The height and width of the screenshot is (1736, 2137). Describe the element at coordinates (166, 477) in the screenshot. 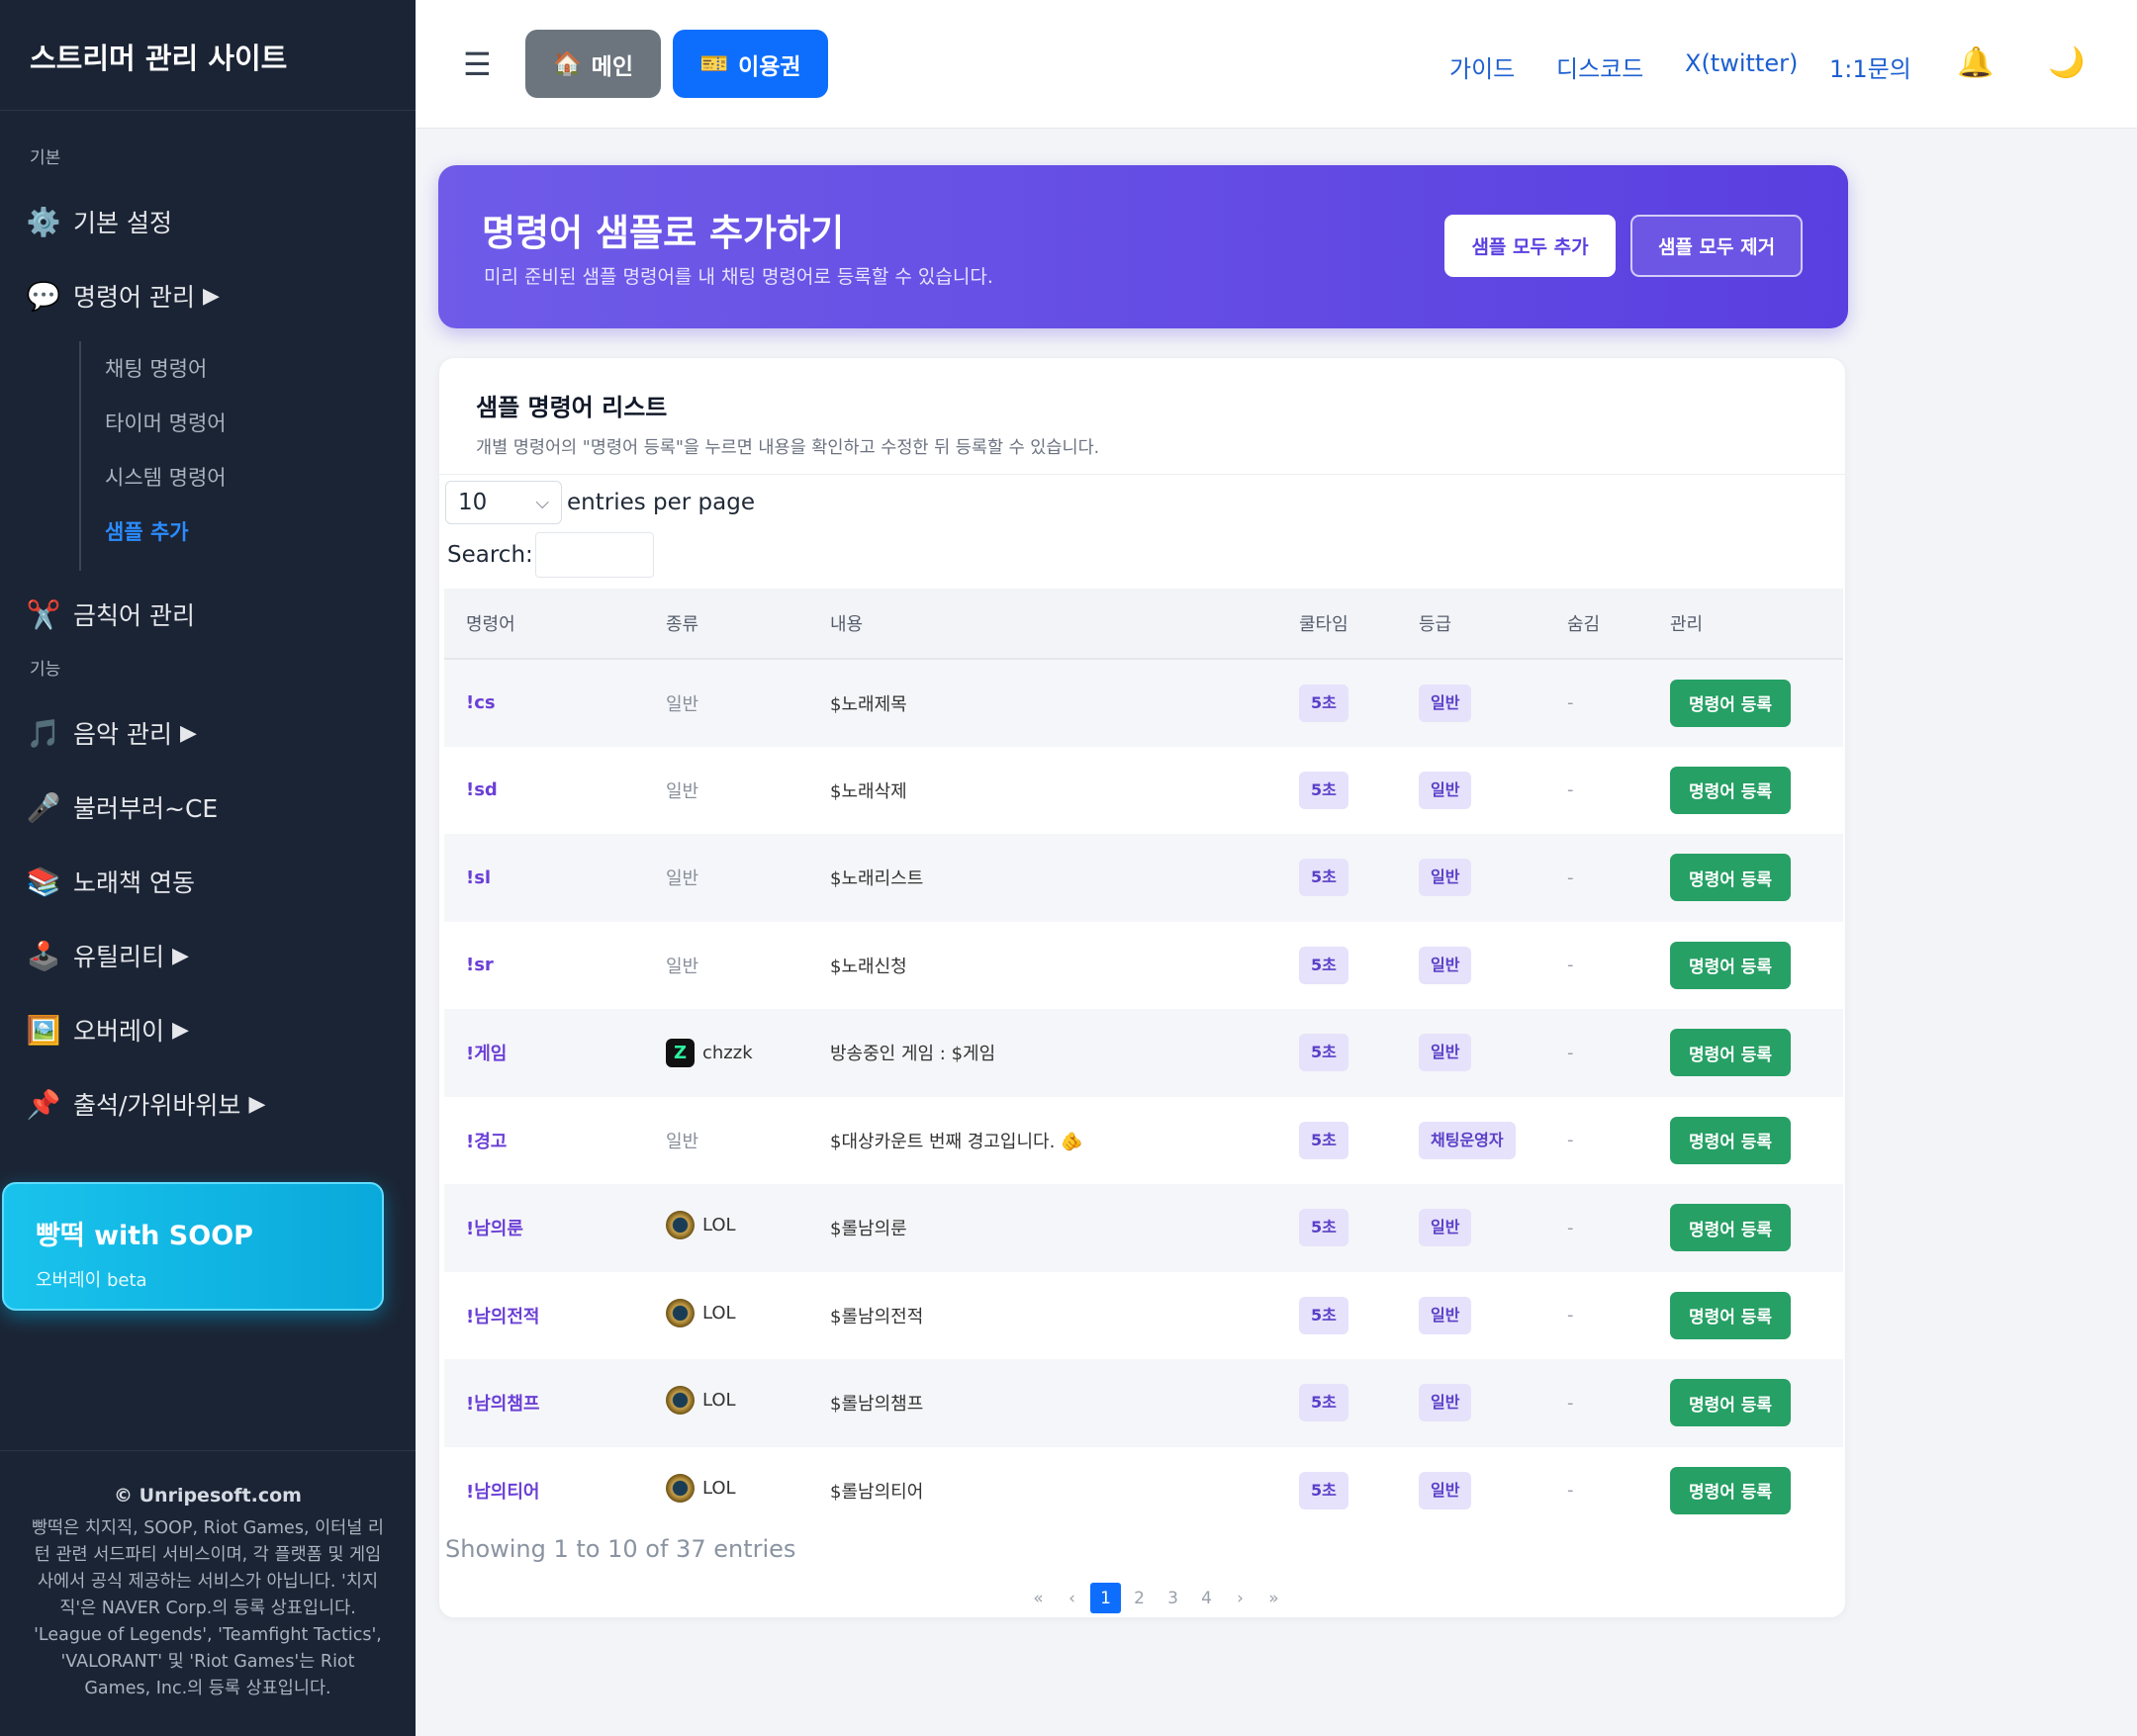

I see `sidebar-subitem-system-commands: 시스템 명령어` at that location.